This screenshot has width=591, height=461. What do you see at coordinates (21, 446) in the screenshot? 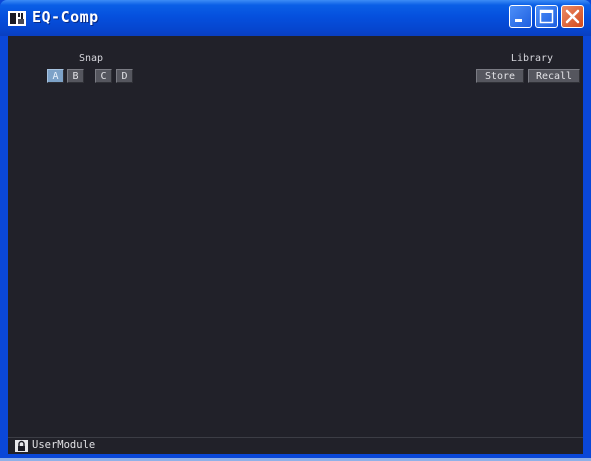
I see `lock-icon` at bounding box center [21, 446].